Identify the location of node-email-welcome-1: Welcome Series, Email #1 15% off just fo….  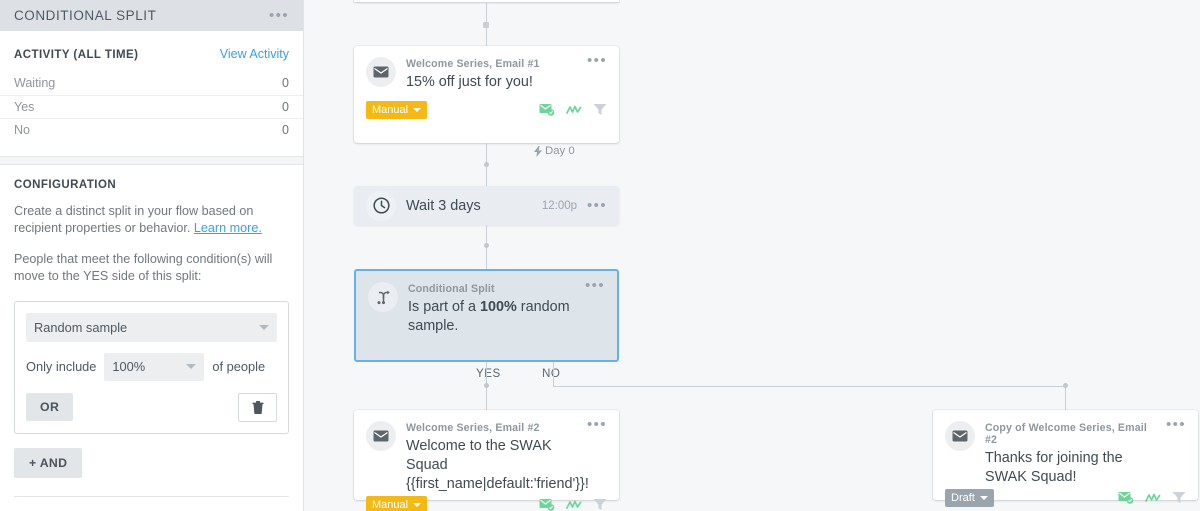
(486, 94).